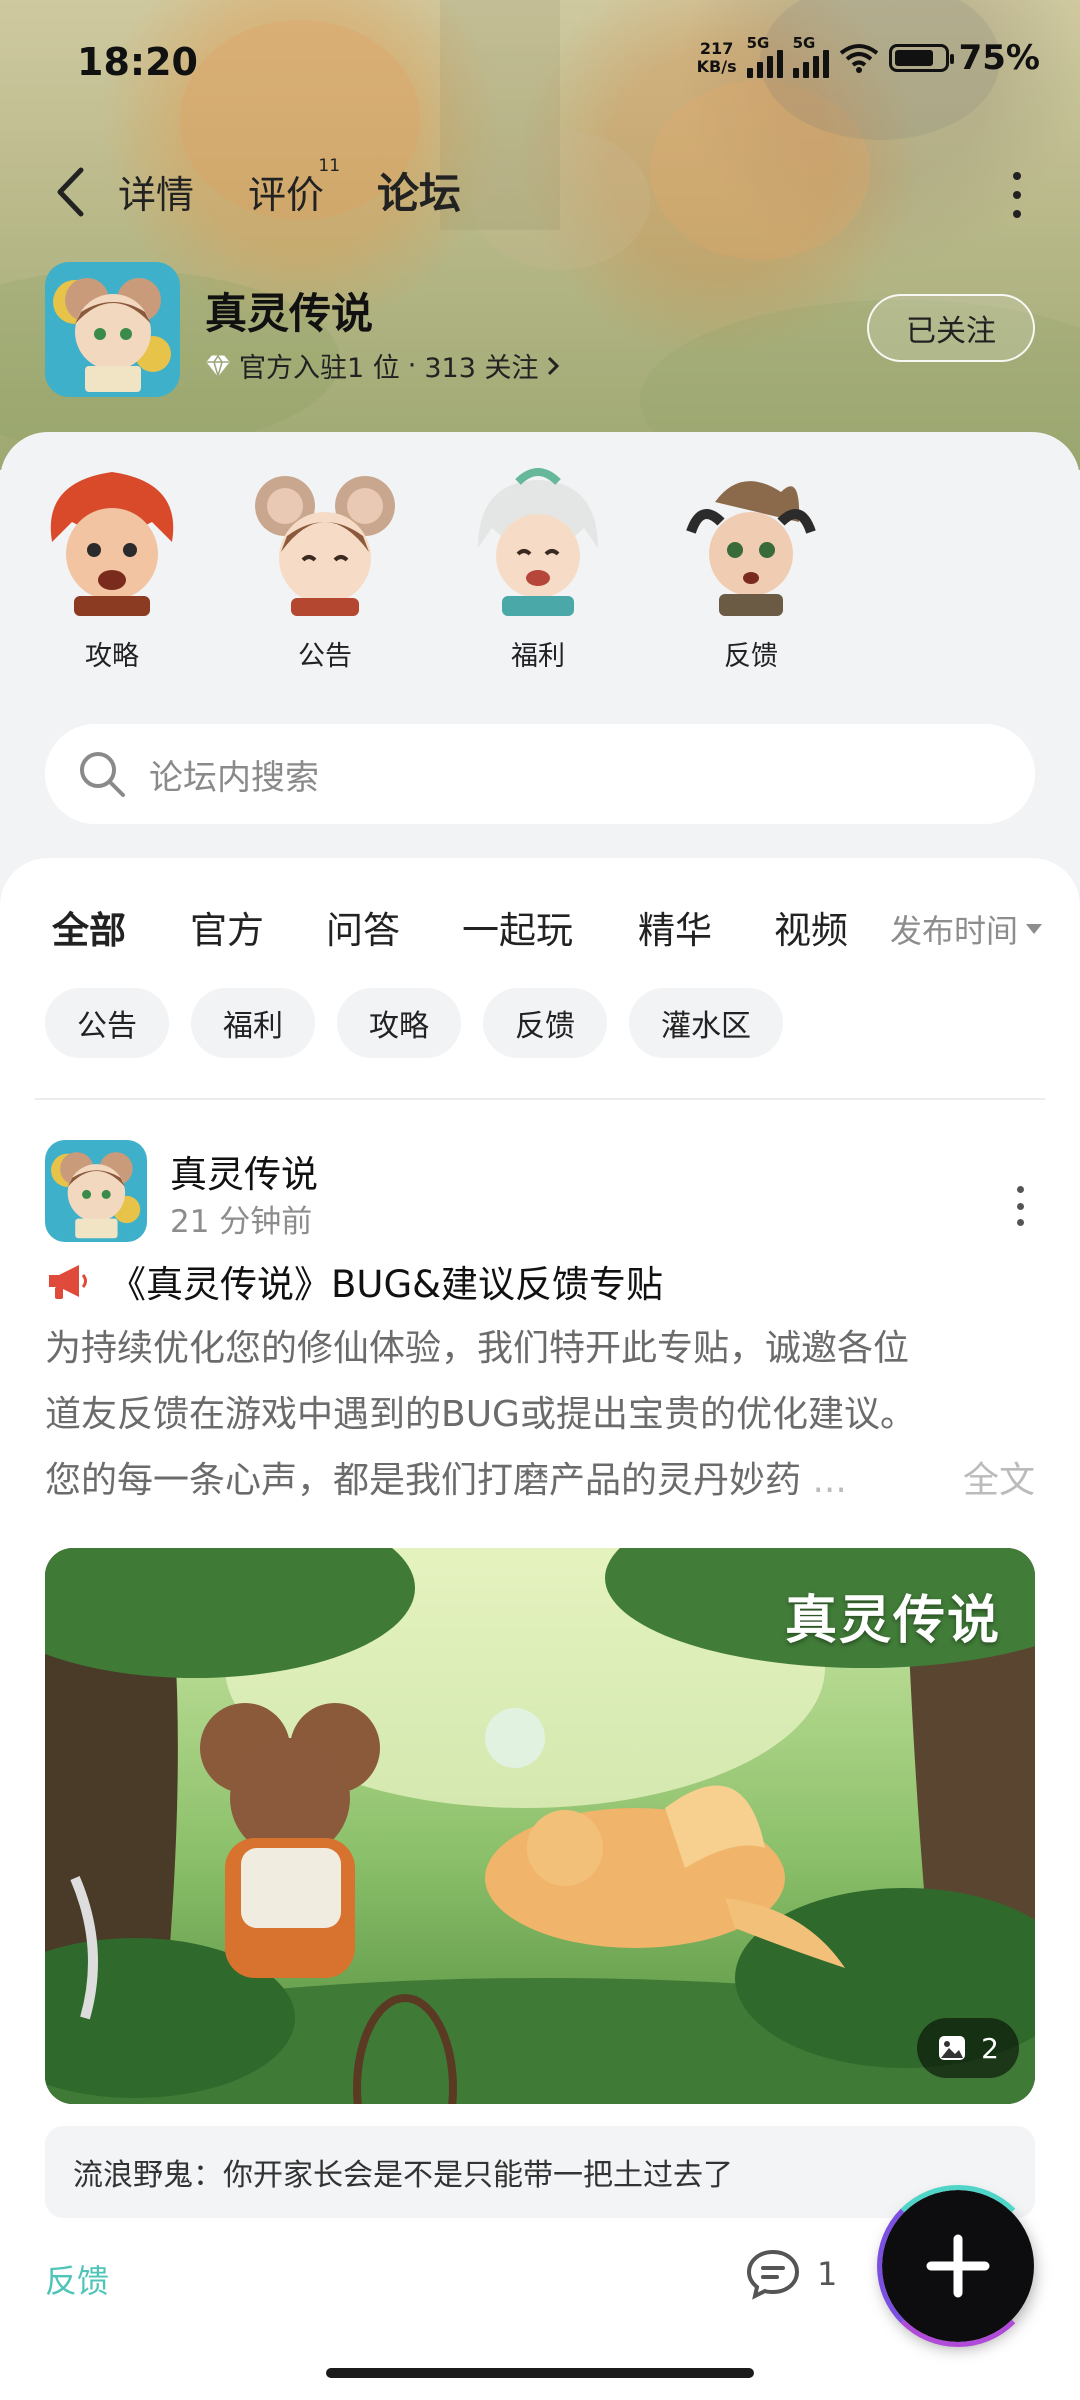  I want to click on category-shortcuts: 攻略 公告 福利 反馈, so click(540, 572).